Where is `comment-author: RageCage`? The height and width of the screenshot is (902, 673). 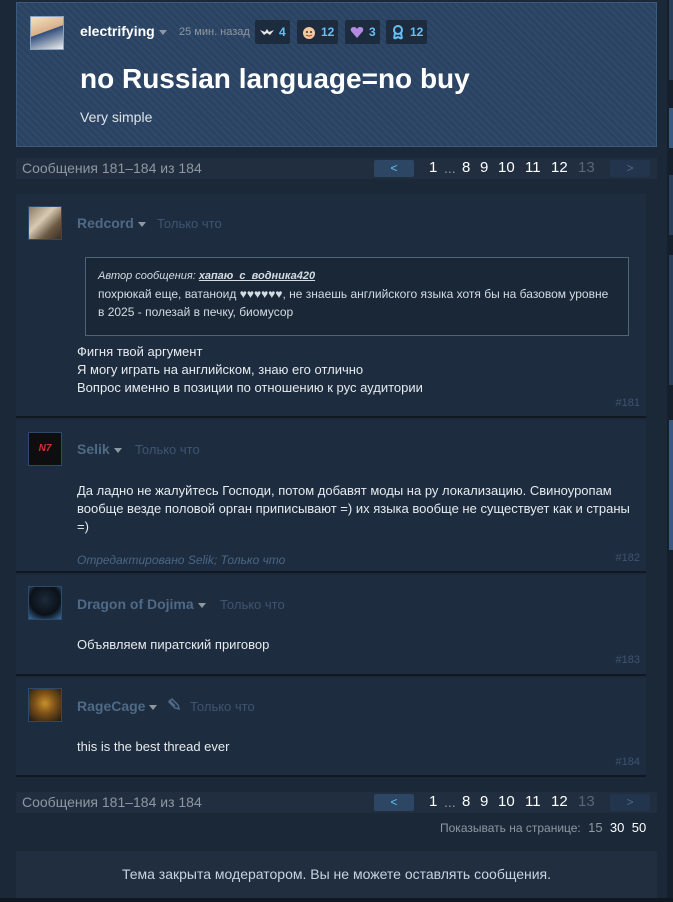 comment-author: RageCage is located at coordinates (117, 706).